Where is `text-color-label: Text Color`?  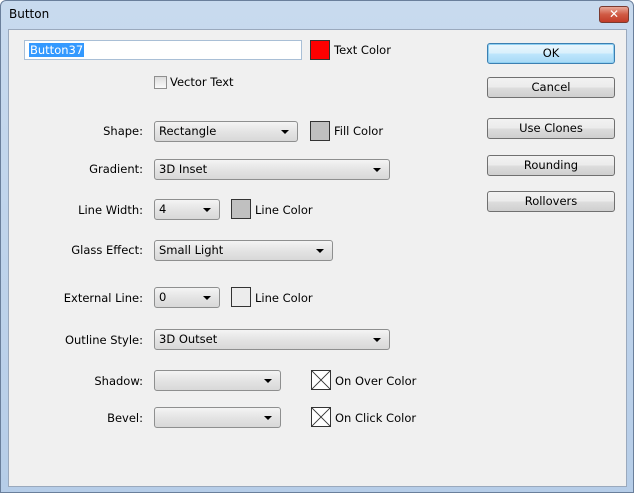
text-color-label: Text Color is located at coordinates (362, 50).